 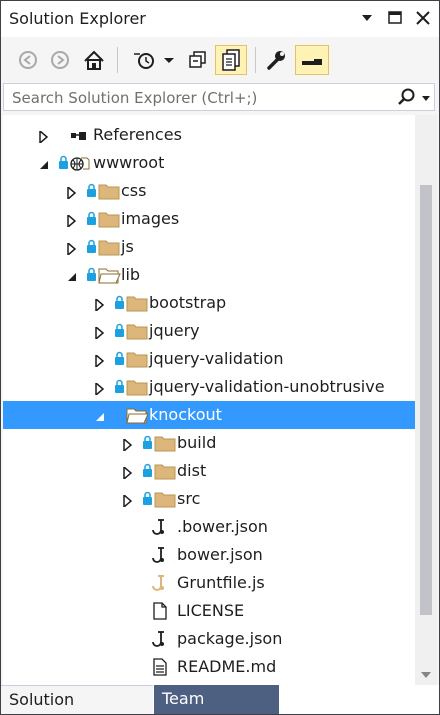 I want to click on tree-item-label: jquery-validation-unobtrusive, so click(x=267, y=386).